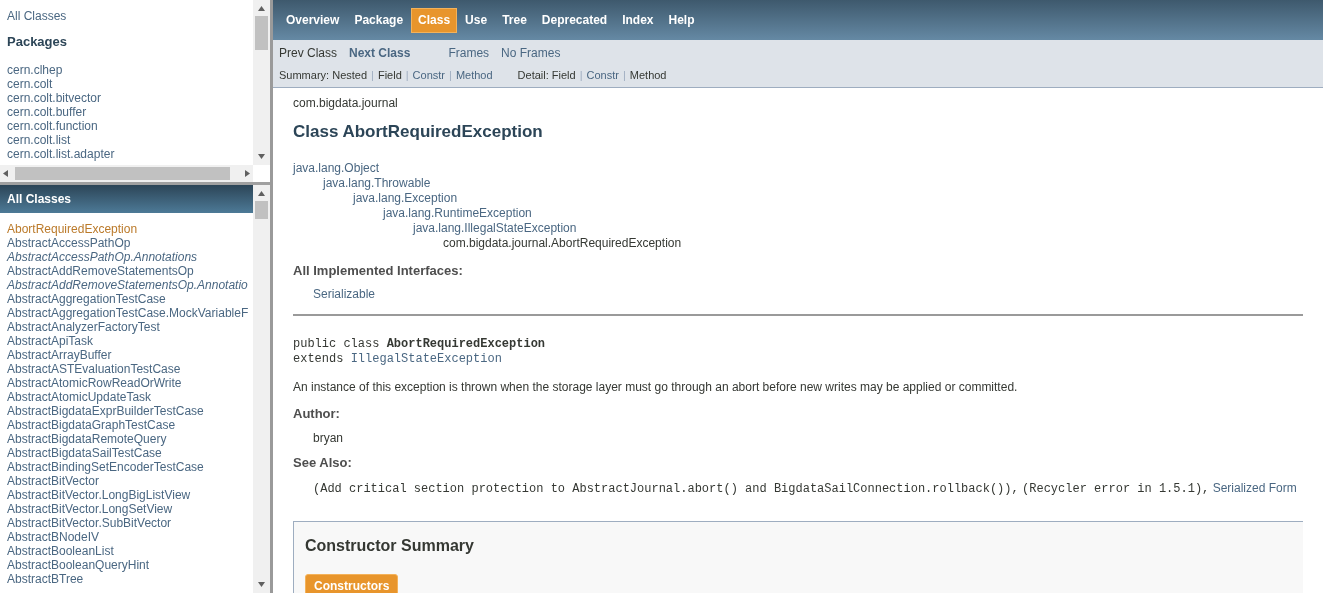 Image resolution: width=1323 pixels, height=593 pixels. I want to click on package-link: cern.colt.list.adapter, so click(61, 154).